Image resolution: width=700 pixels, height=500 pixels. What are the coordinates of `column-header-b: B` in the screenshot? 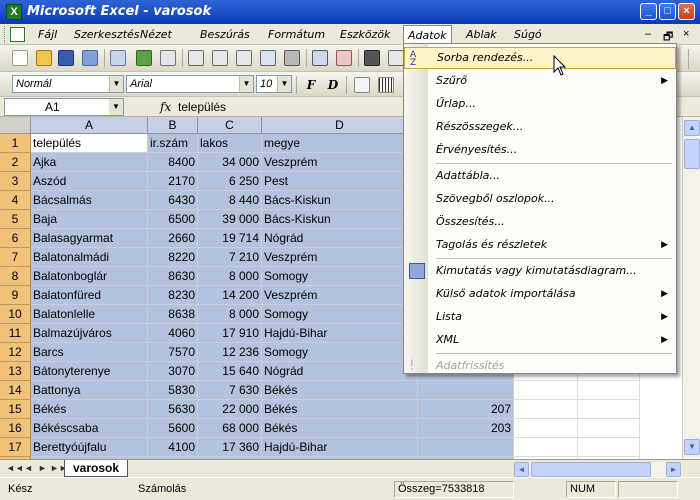 It's located at (173, 125).